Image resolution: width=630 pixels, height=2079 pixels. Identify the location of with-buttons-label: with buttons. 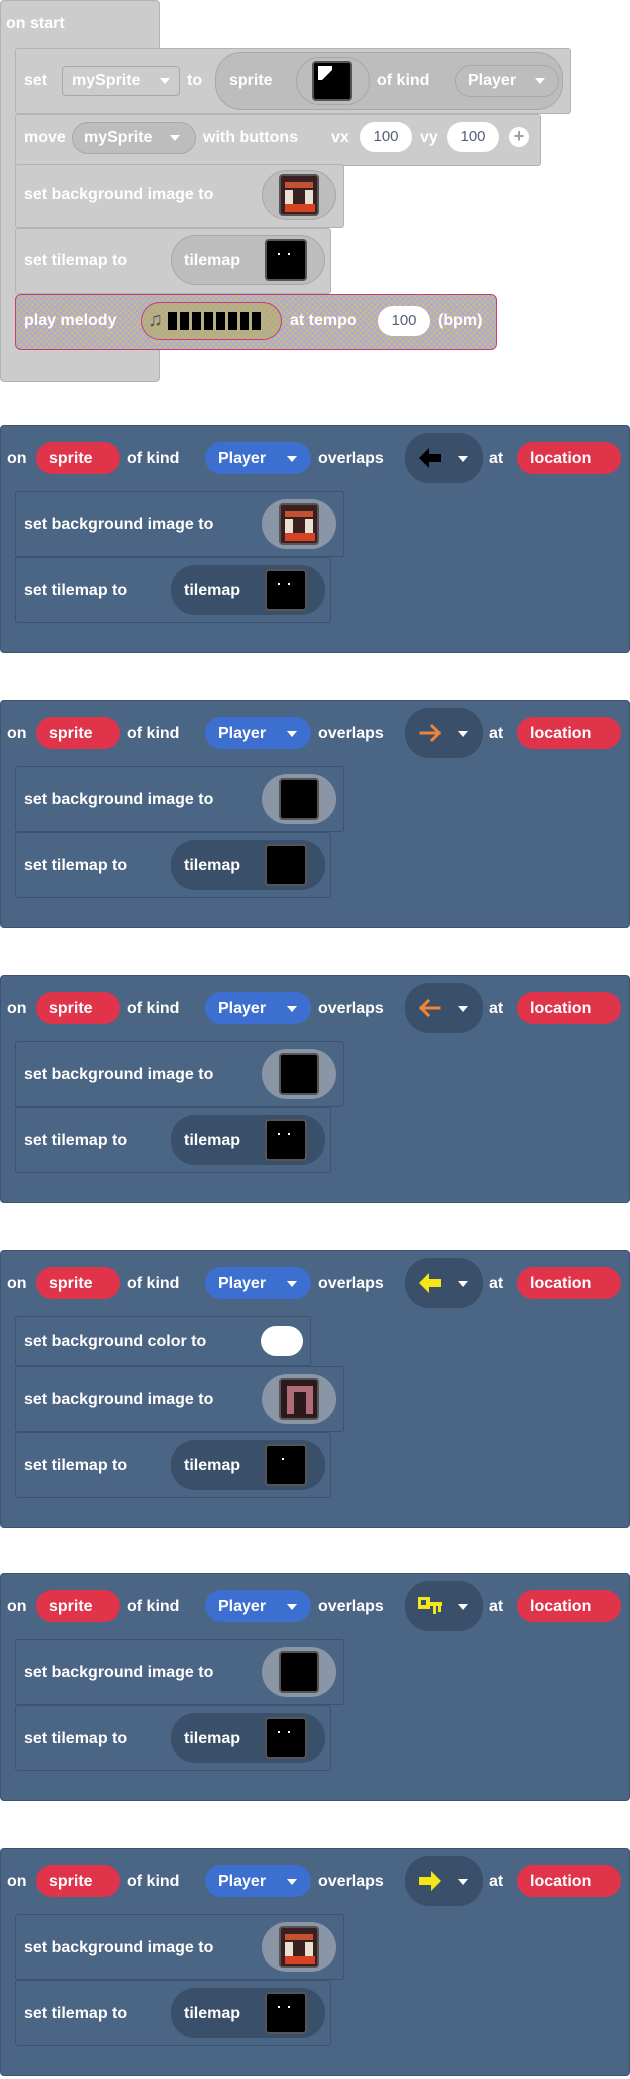
(251, 137).